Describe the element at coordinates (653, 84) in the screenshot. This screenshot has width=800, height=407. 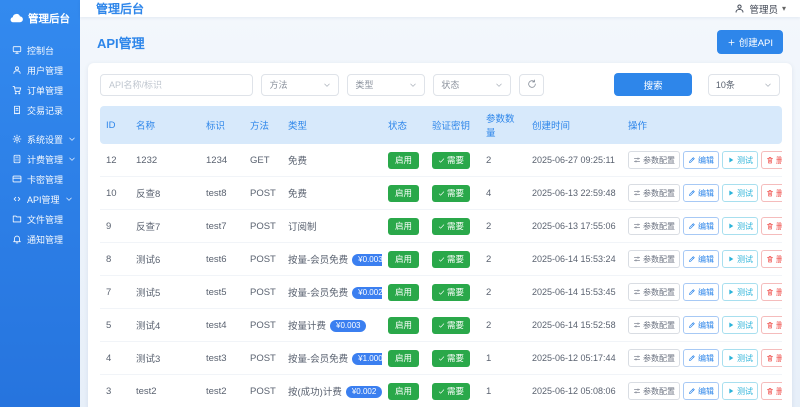
I see `search-button: 搜索` at that location.